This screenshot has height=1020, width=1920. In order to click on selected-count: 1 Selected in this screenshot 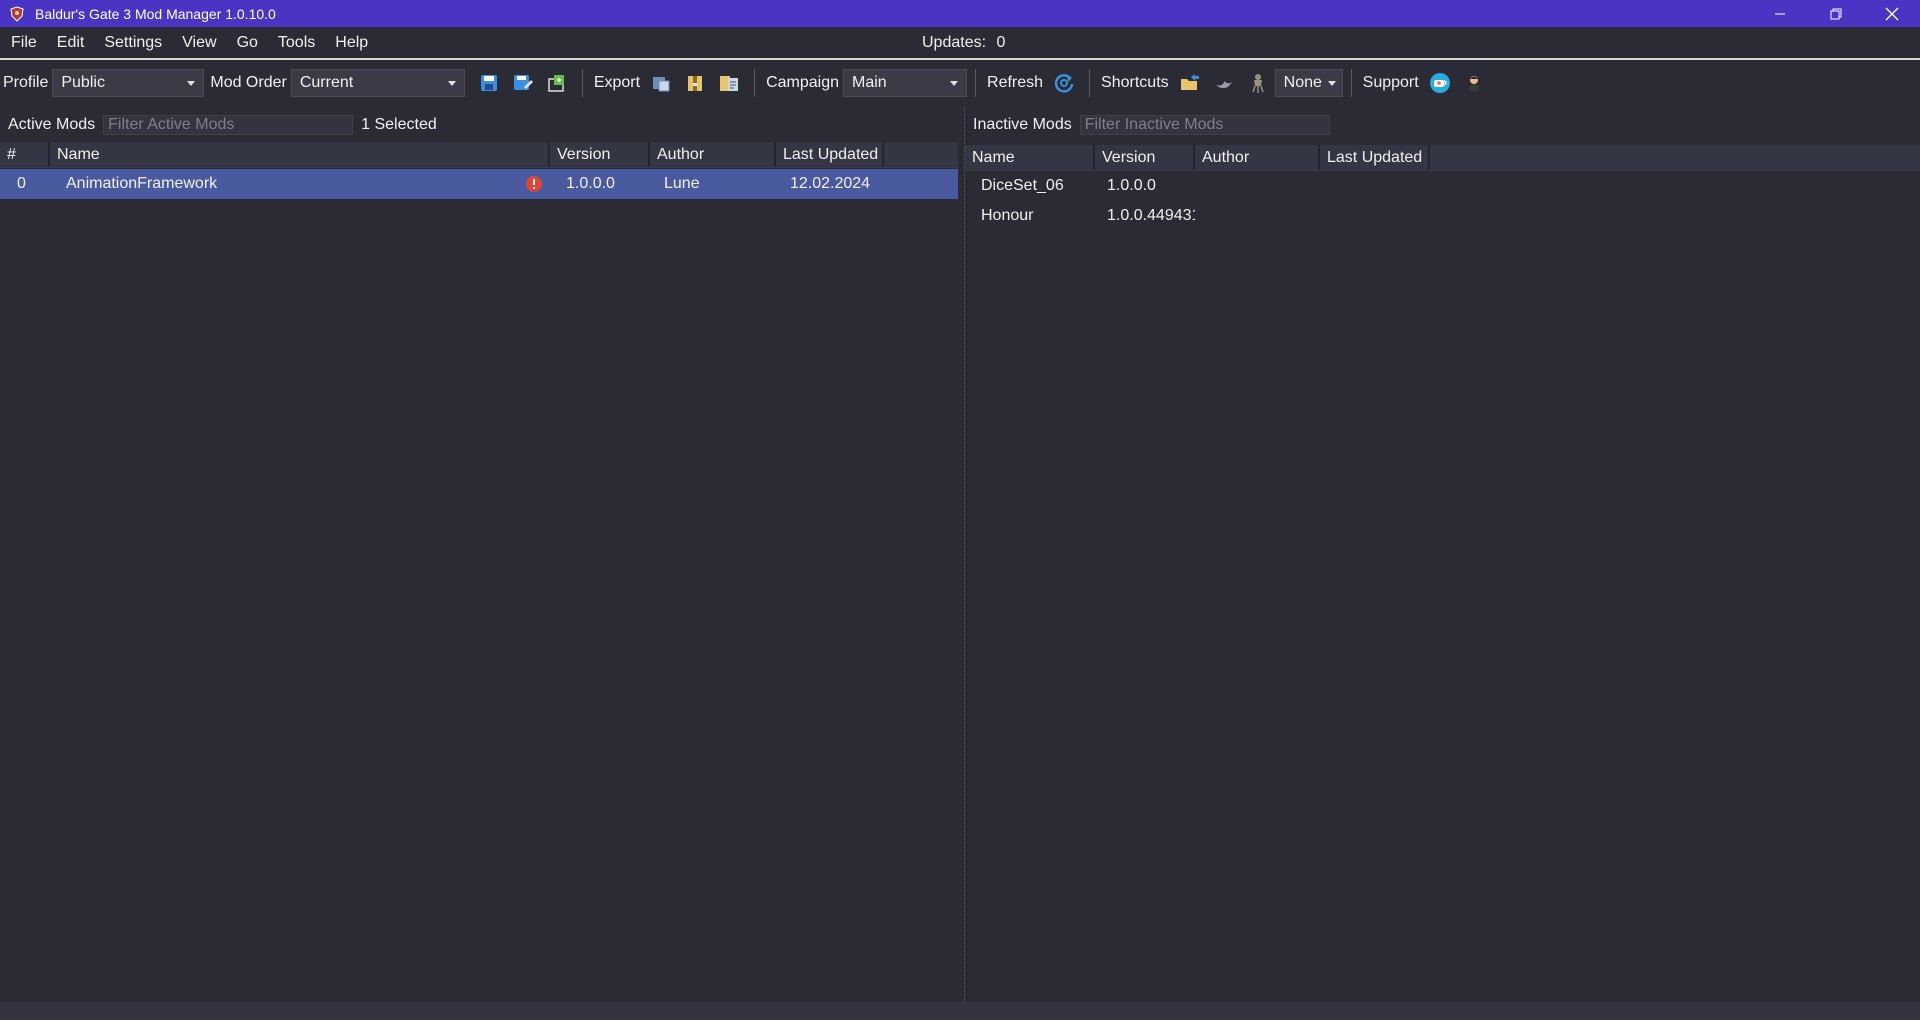, I will do `click(399, 124)`.